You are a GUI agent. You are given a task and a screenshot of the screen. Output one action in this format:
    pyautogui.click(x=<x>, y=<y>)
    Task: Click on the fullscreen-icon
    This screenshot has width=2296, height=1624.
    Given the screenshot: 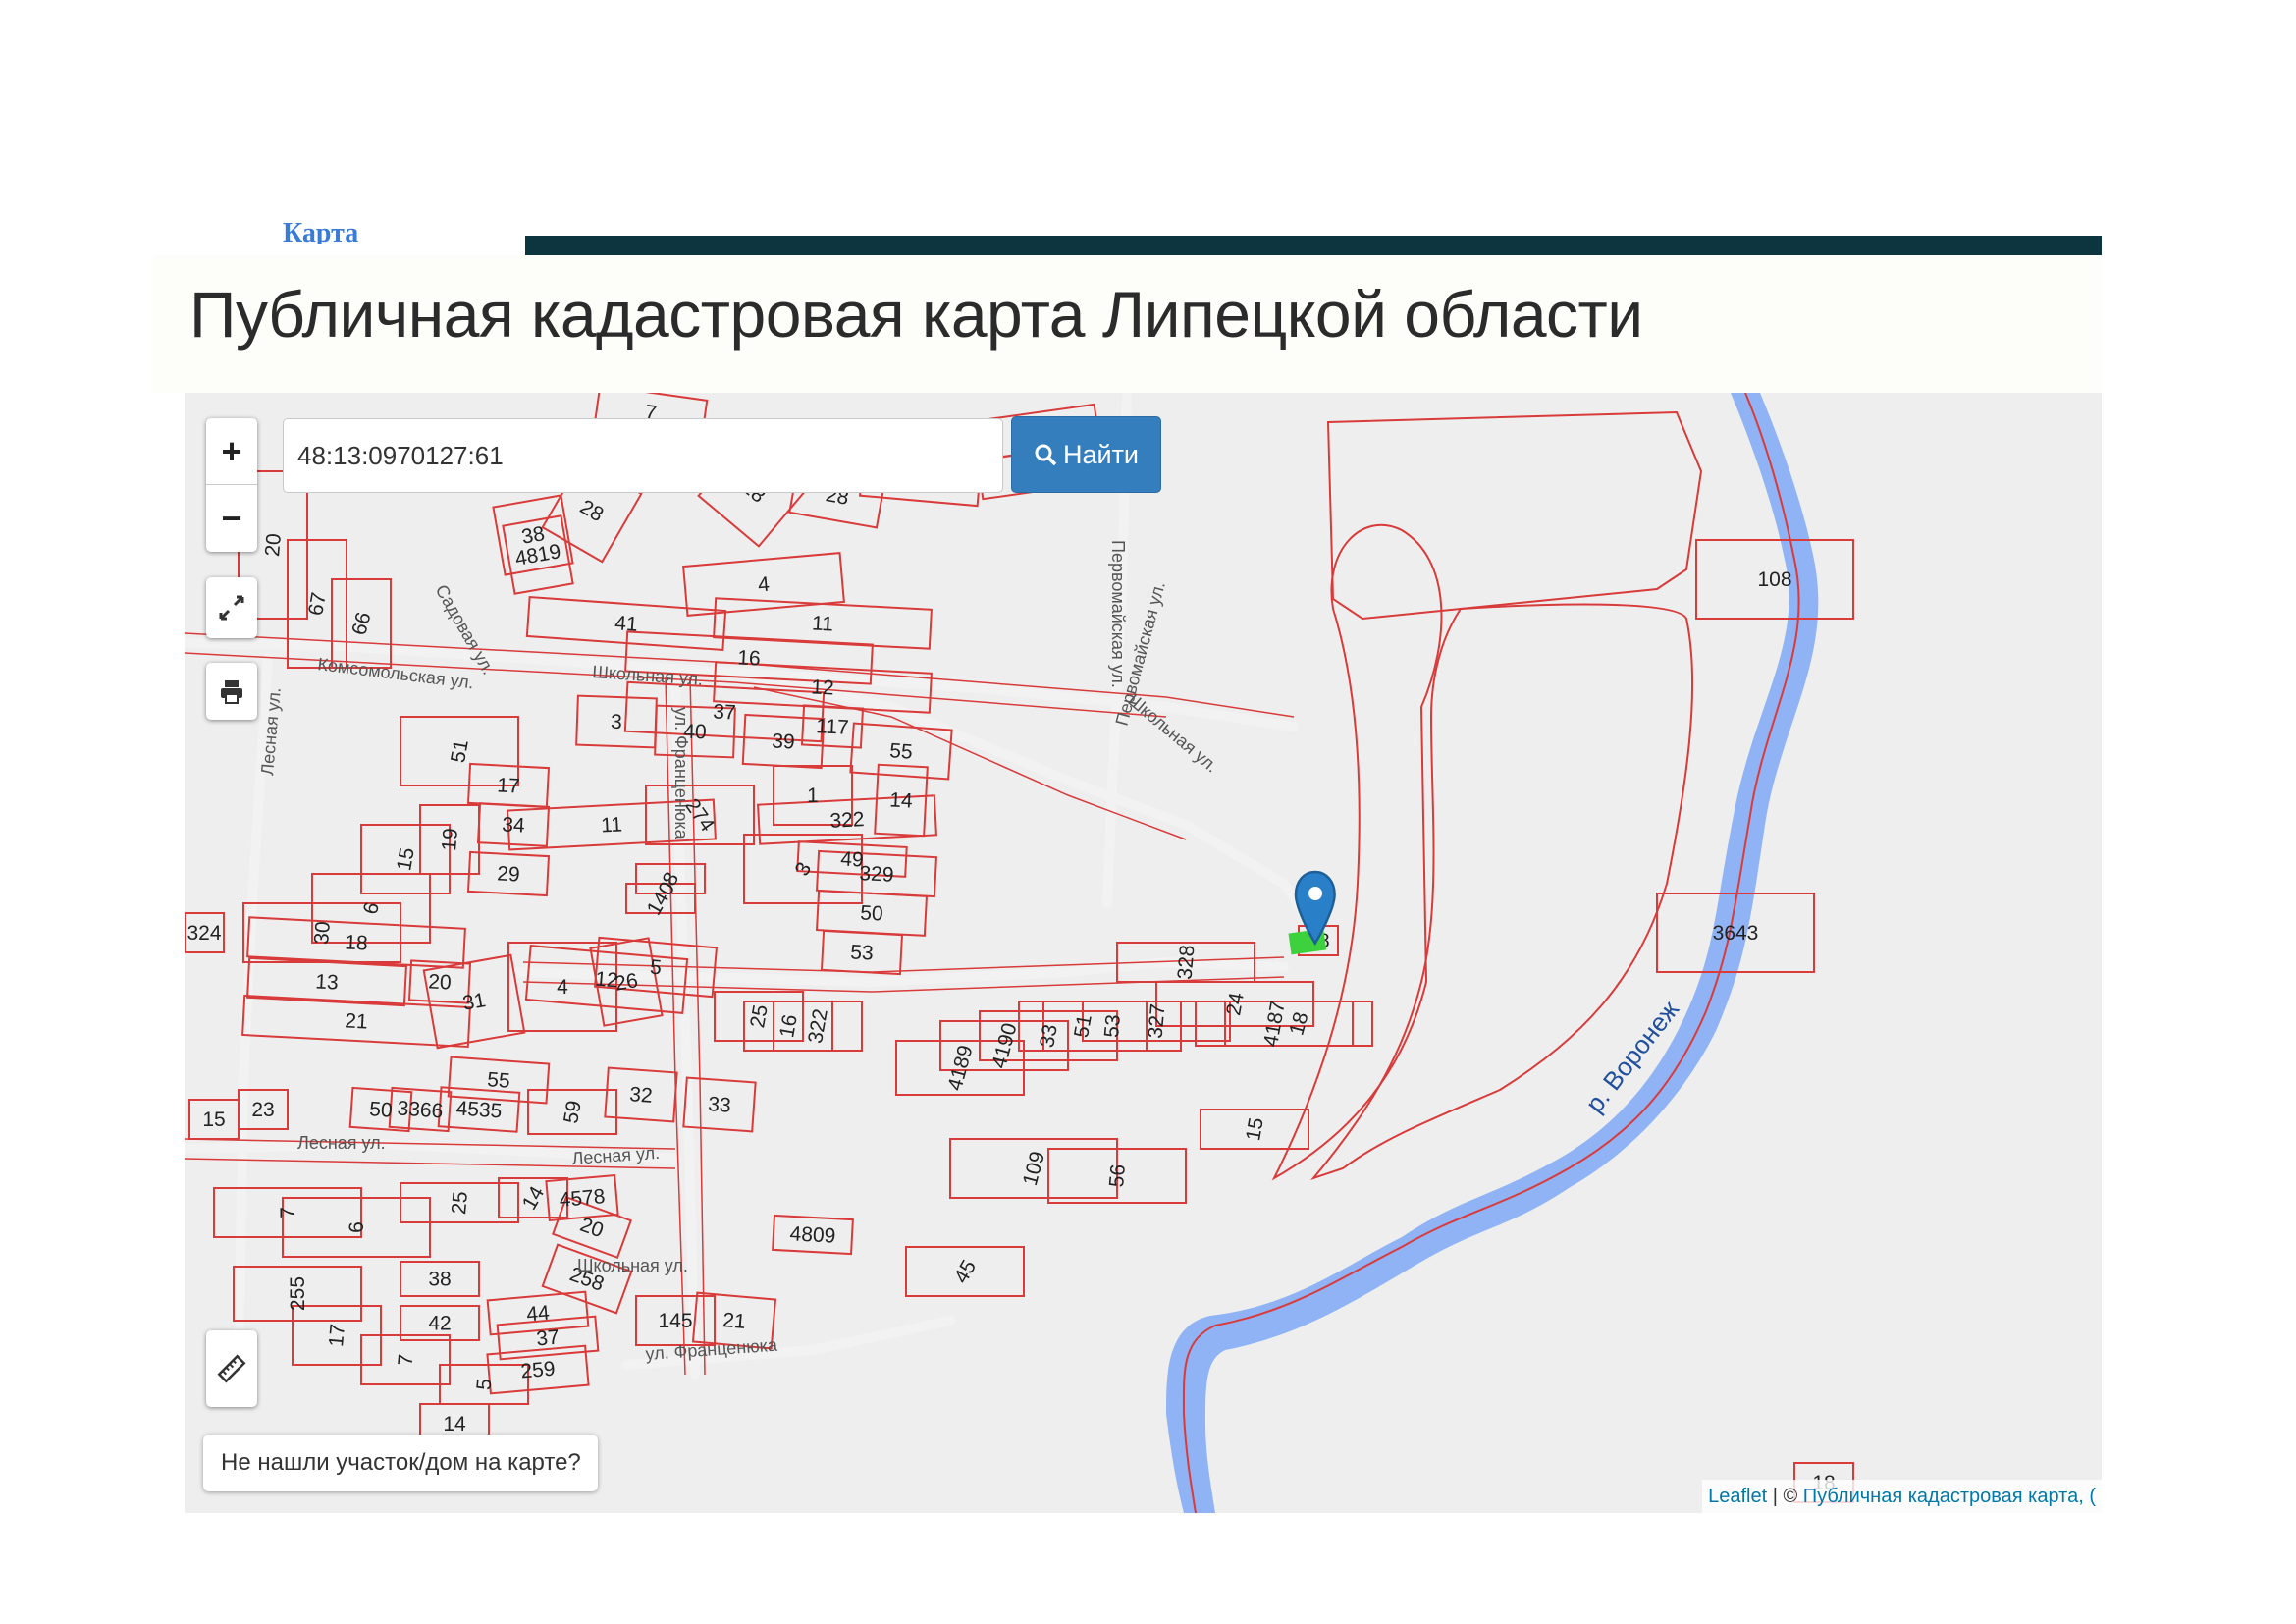 What is the action you would take?
    pyautogui.click(x=231, y=608)
    